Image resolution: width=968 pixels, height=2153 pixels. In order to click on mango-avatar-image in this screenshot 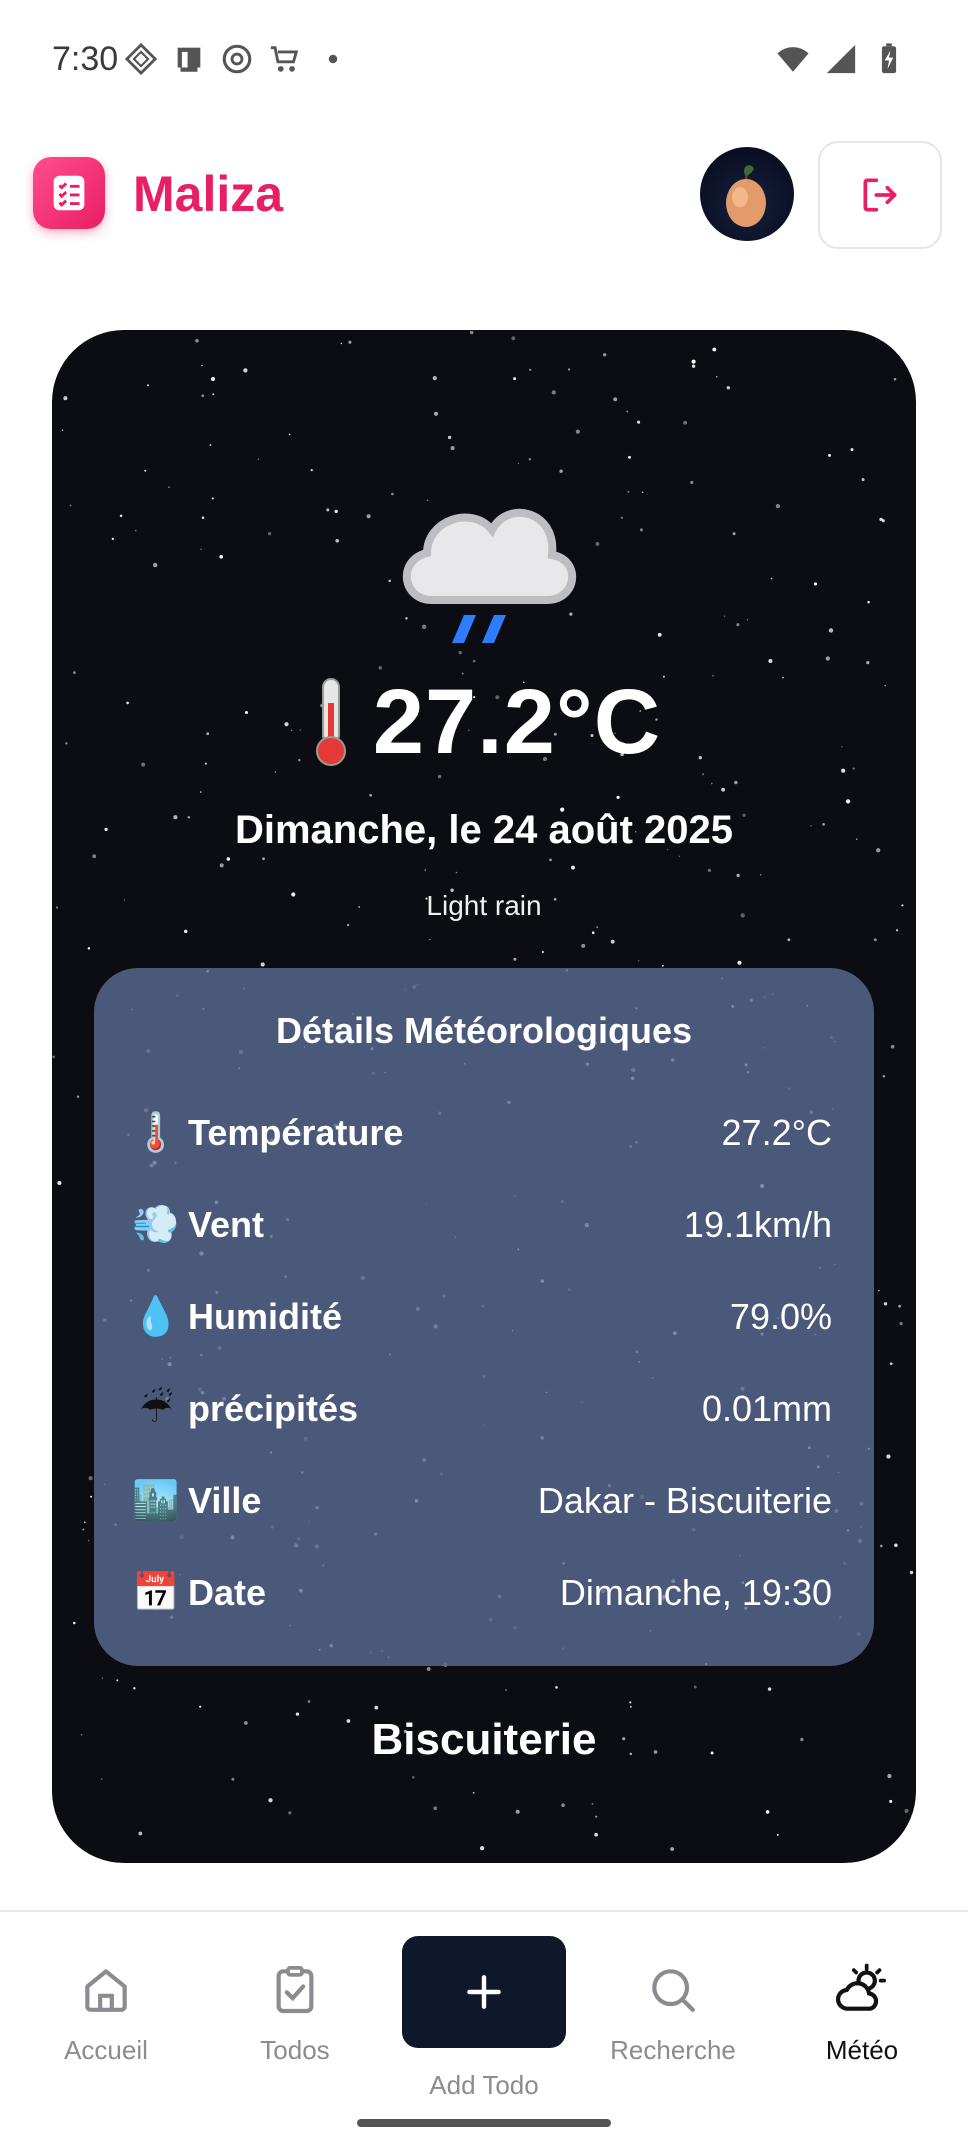, I will do `click(746, 196)`.